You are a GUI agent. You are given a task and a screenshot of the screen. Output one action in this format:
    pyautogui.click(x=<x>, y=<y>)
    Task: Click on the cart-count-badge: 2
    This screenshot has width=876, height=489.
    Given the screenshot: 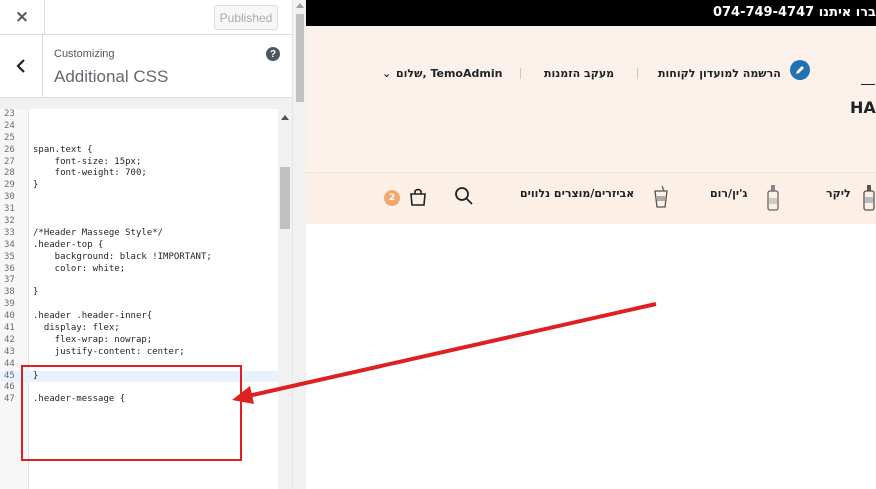 What is the action you would take?
    pyautogui.click(x=392, y=198)
    